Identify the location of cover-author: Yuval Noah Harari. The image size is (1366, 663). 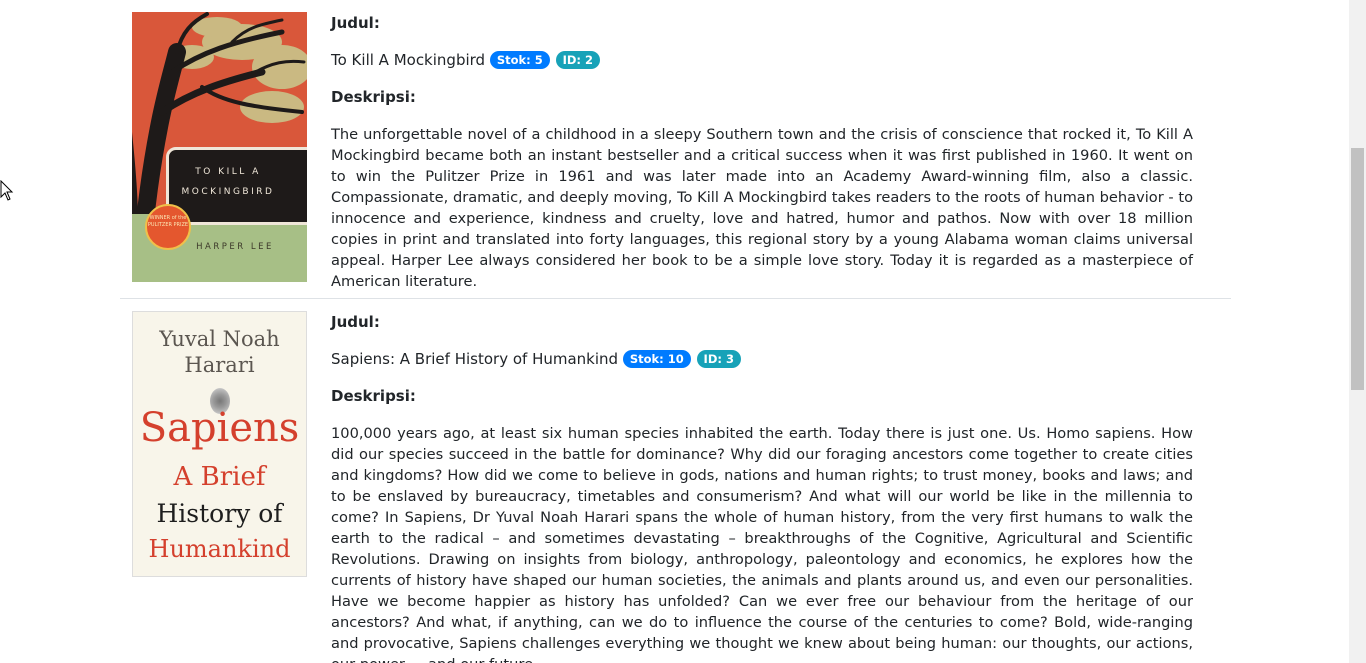
(219, 352).